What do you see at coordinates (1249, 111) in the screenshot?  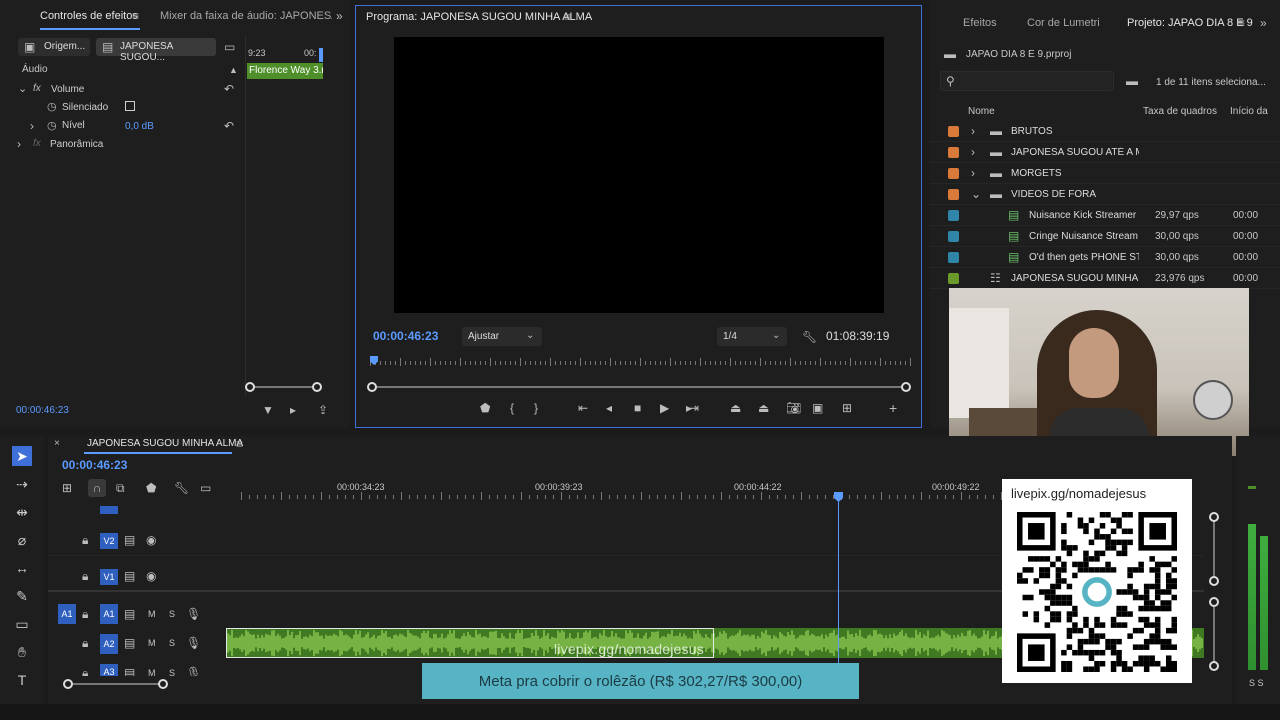 I see `column-start: Início da` at bounding box center [1249, 111].